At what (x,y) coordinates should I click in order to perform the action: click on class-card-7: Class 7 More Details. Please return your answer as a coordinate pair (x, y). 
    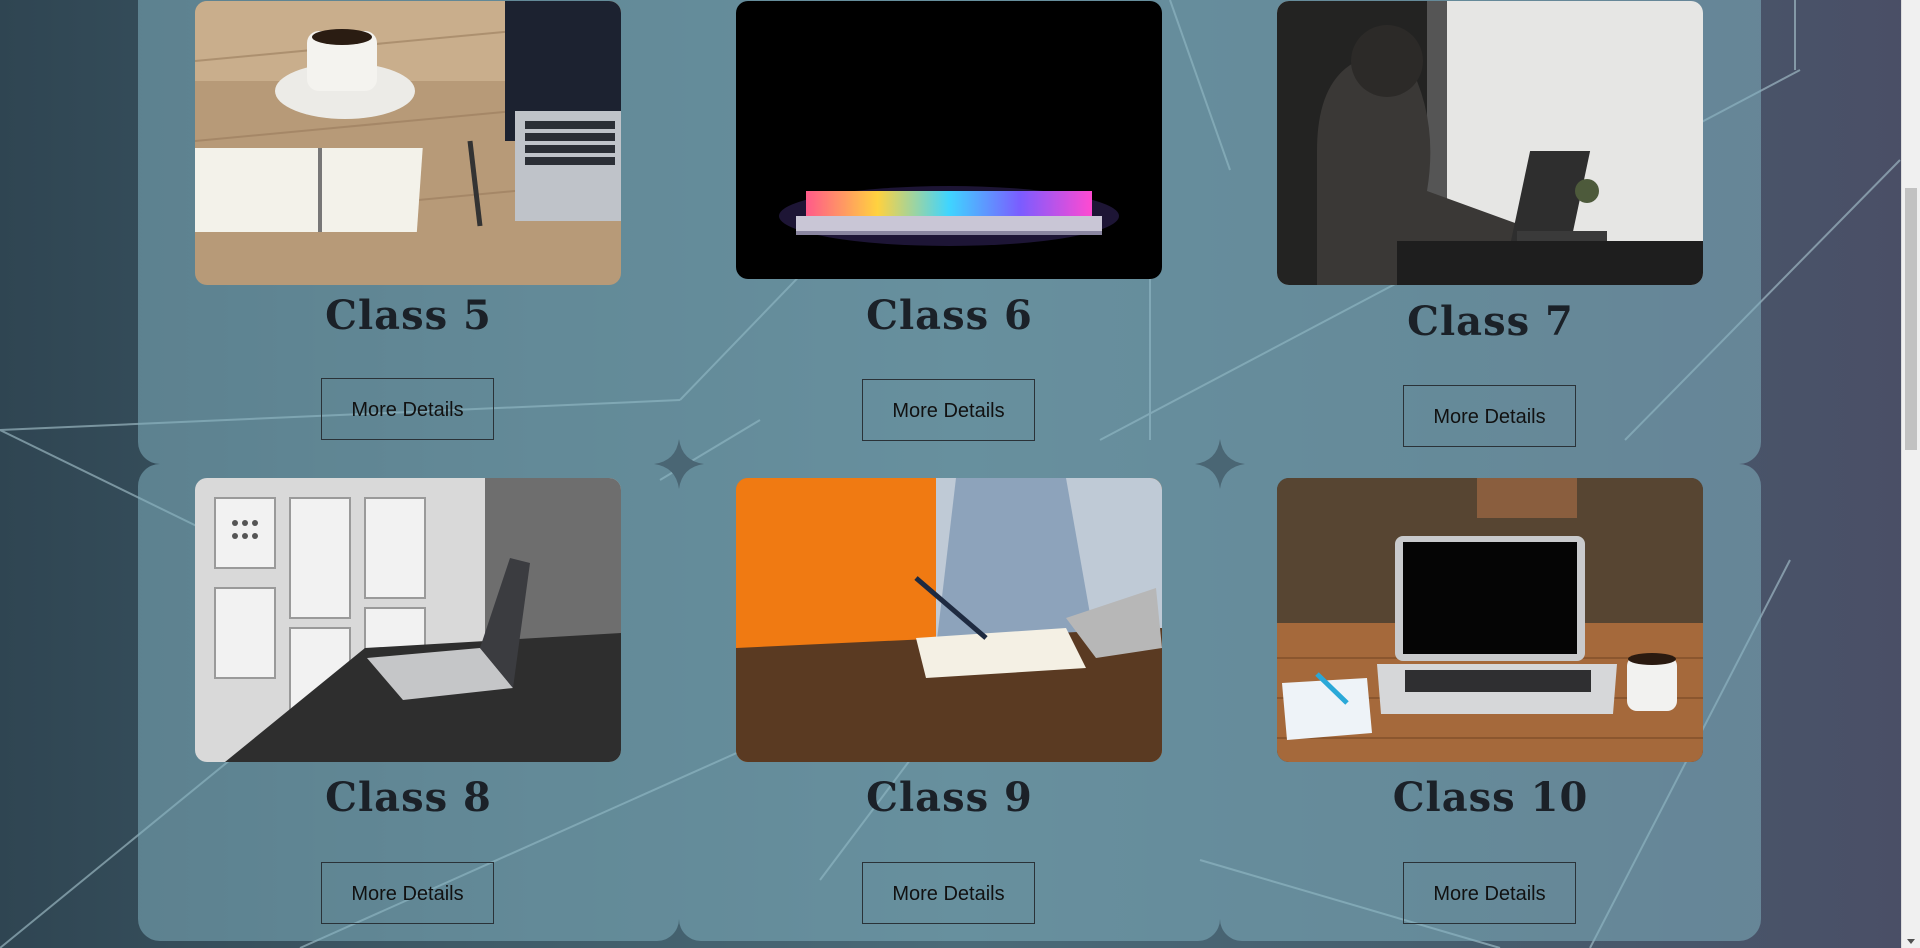
    Looking at the image, I should click on (1490, 232).